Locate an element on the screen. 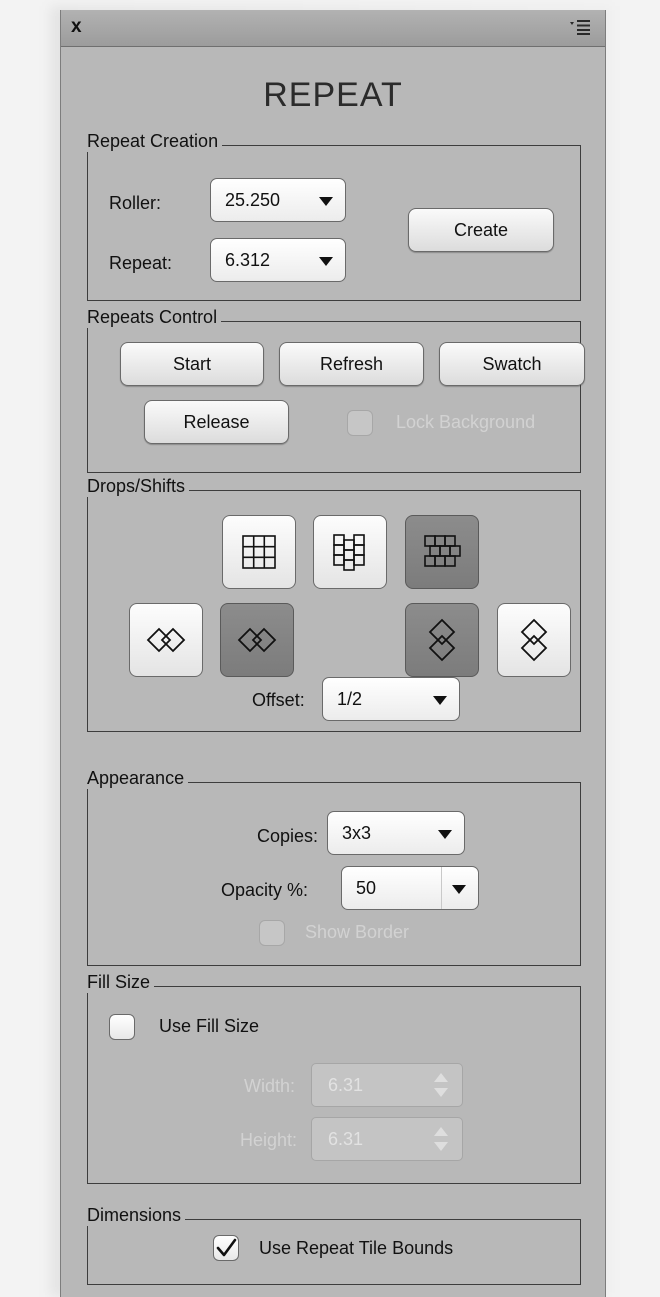 Image resolution: width=660 pixels, height=1297 pixels. opacity-label: Opacity %: is located at coordinates (265, 890).